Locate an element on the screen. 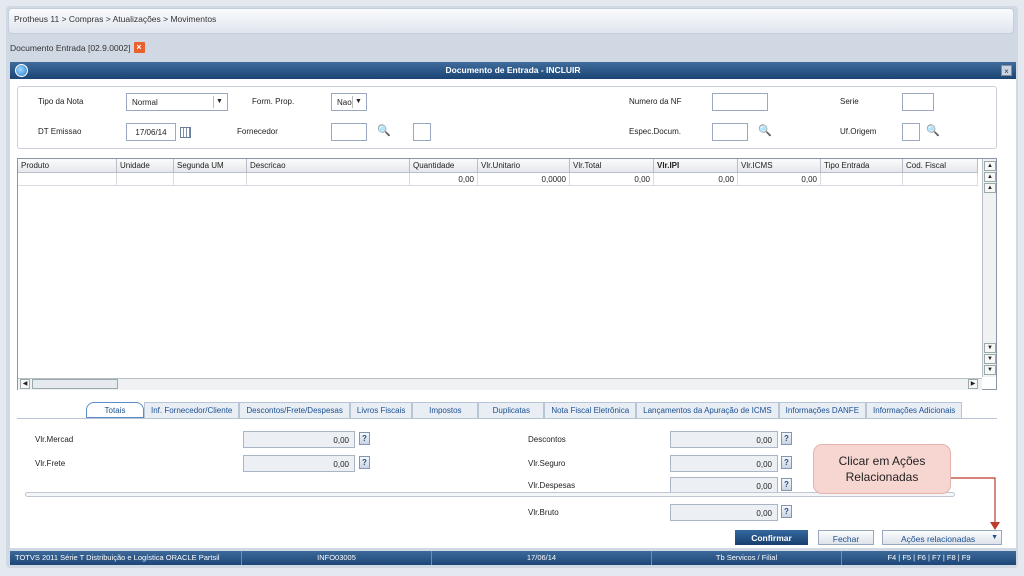 This screenshot has width=1024, height=576. scroll-down-icon: ▼ is located at coordinates (990, 348).